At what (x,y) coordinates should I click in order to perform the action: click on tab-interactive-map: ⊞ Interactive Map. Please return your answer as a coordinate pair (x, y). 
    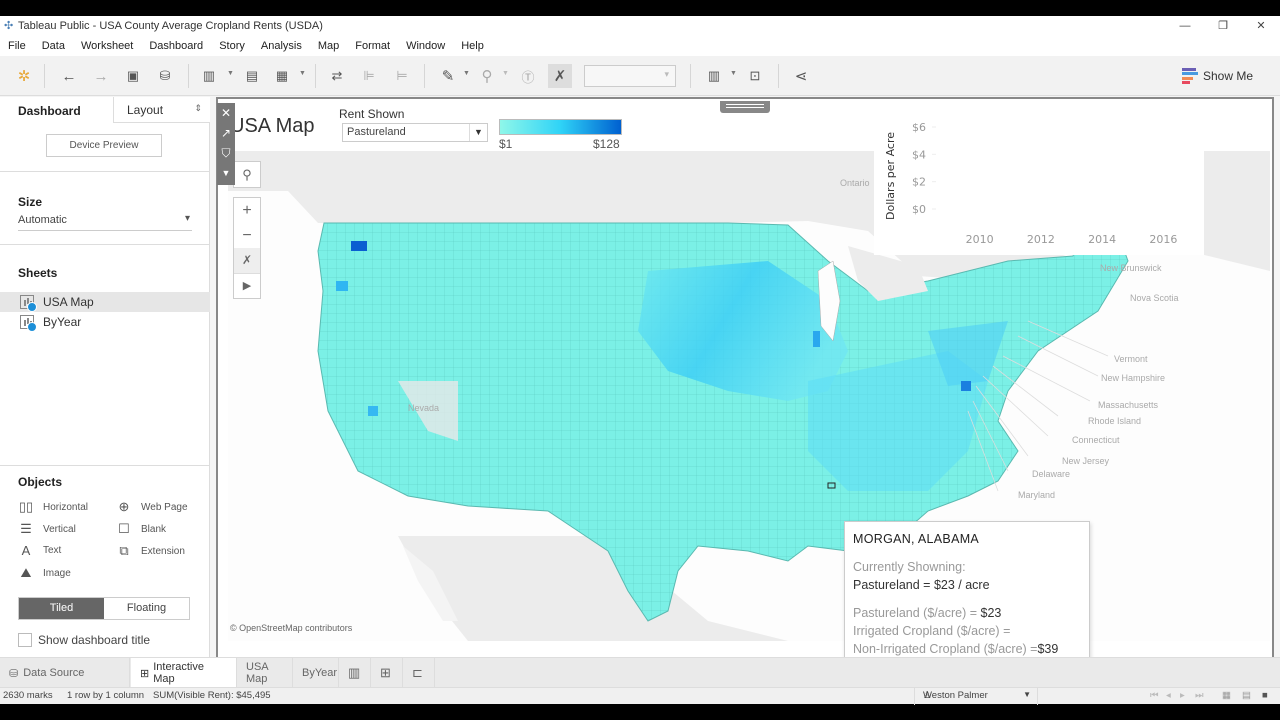
    Looking at the image, I should click on (184, 673).